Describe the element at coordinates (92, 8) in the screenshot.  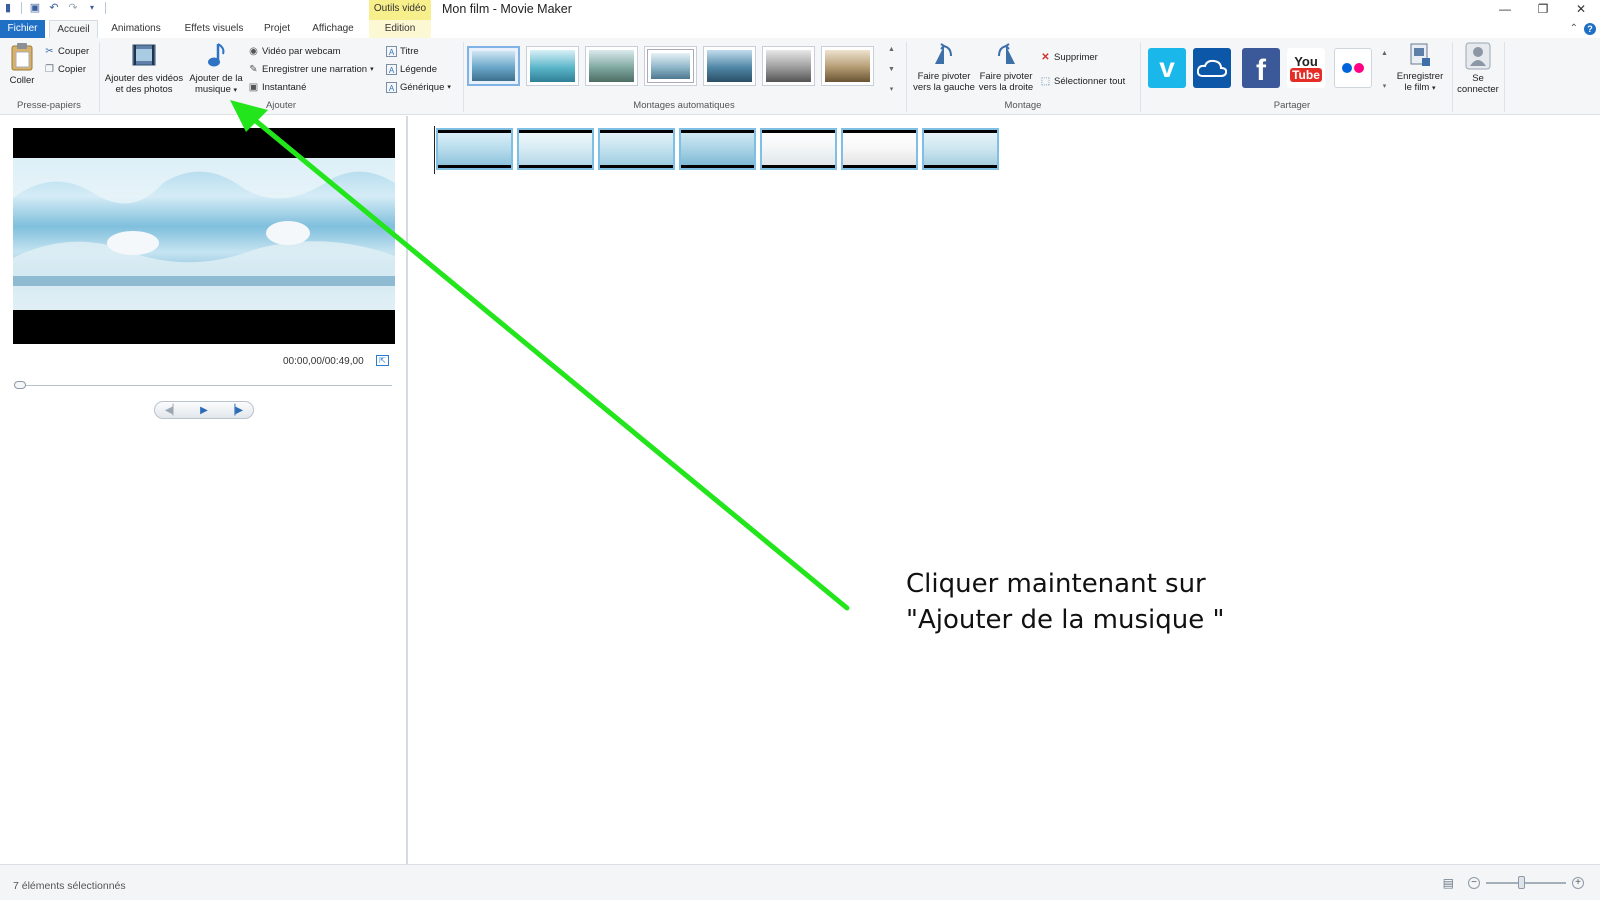
I see `qat-dropdown-icon: ▾` at that location.